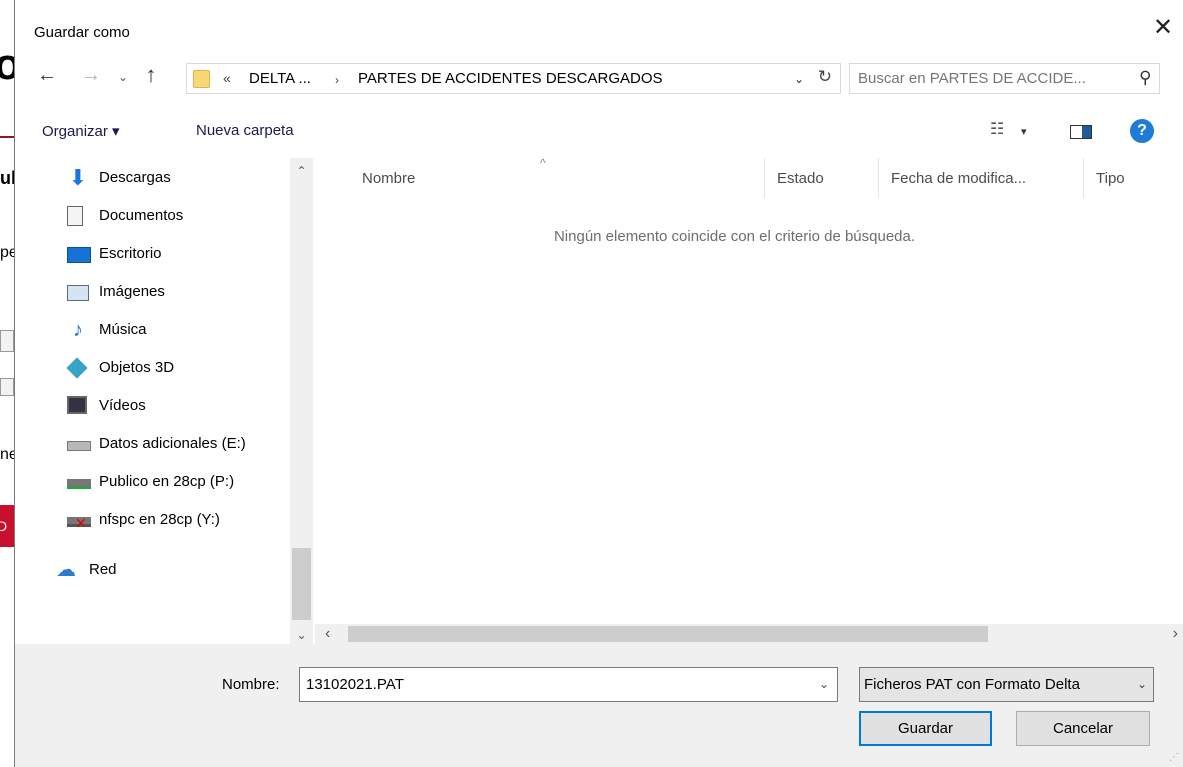 This screenshot has width=1183, height=767. I want to click on download-icon: ⬇, so click(78, 177).